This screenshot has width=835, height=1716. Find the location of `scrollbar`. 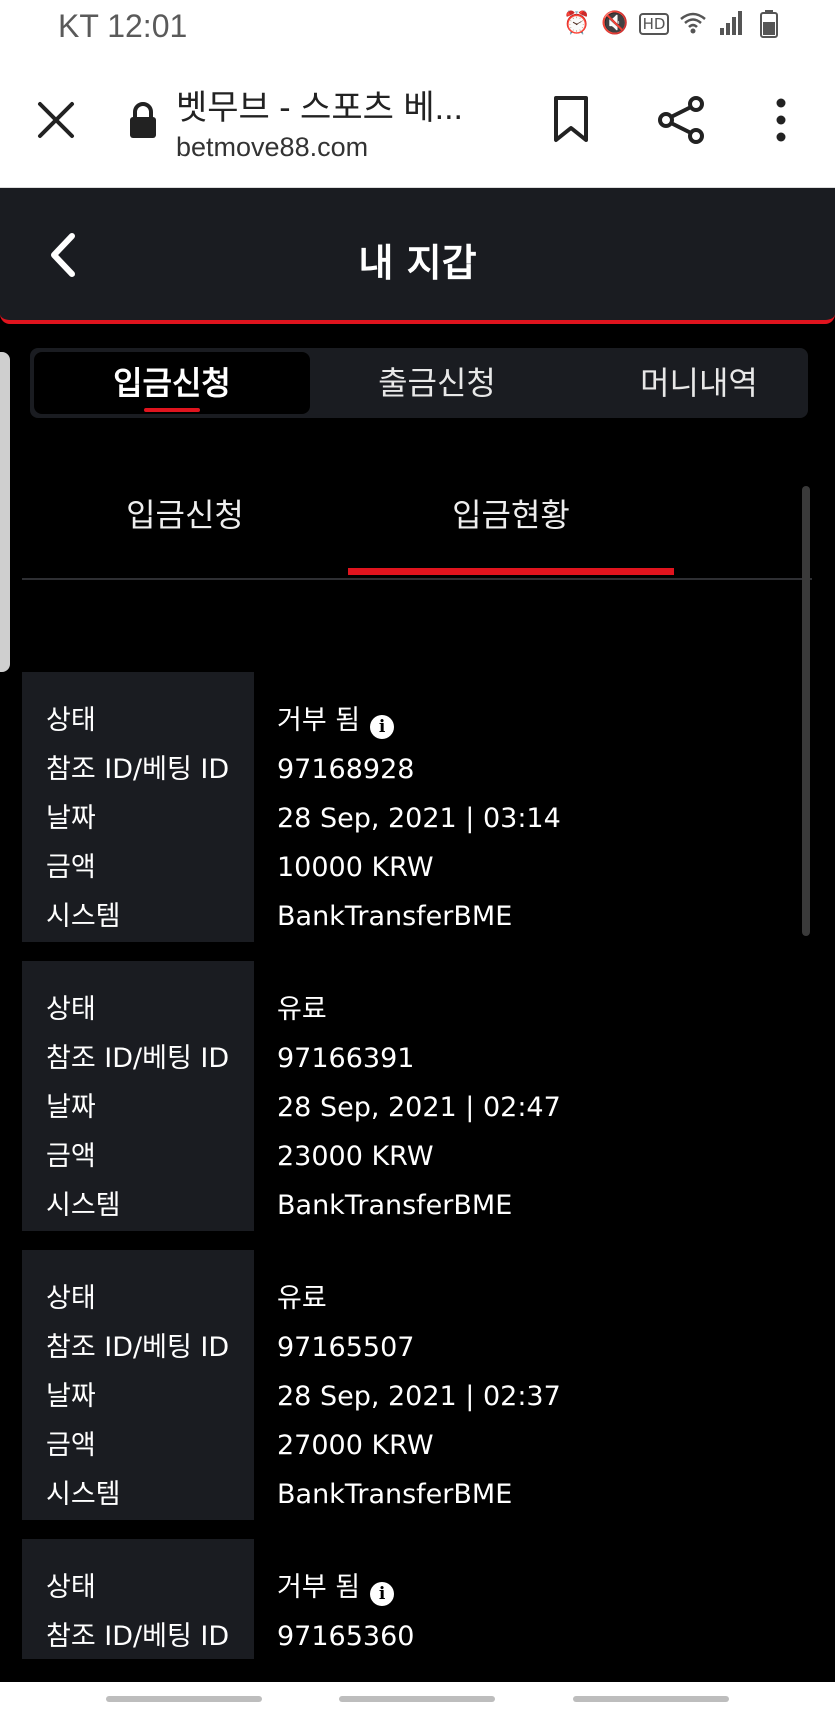

scrollbar is located at coordinates (806, 711).